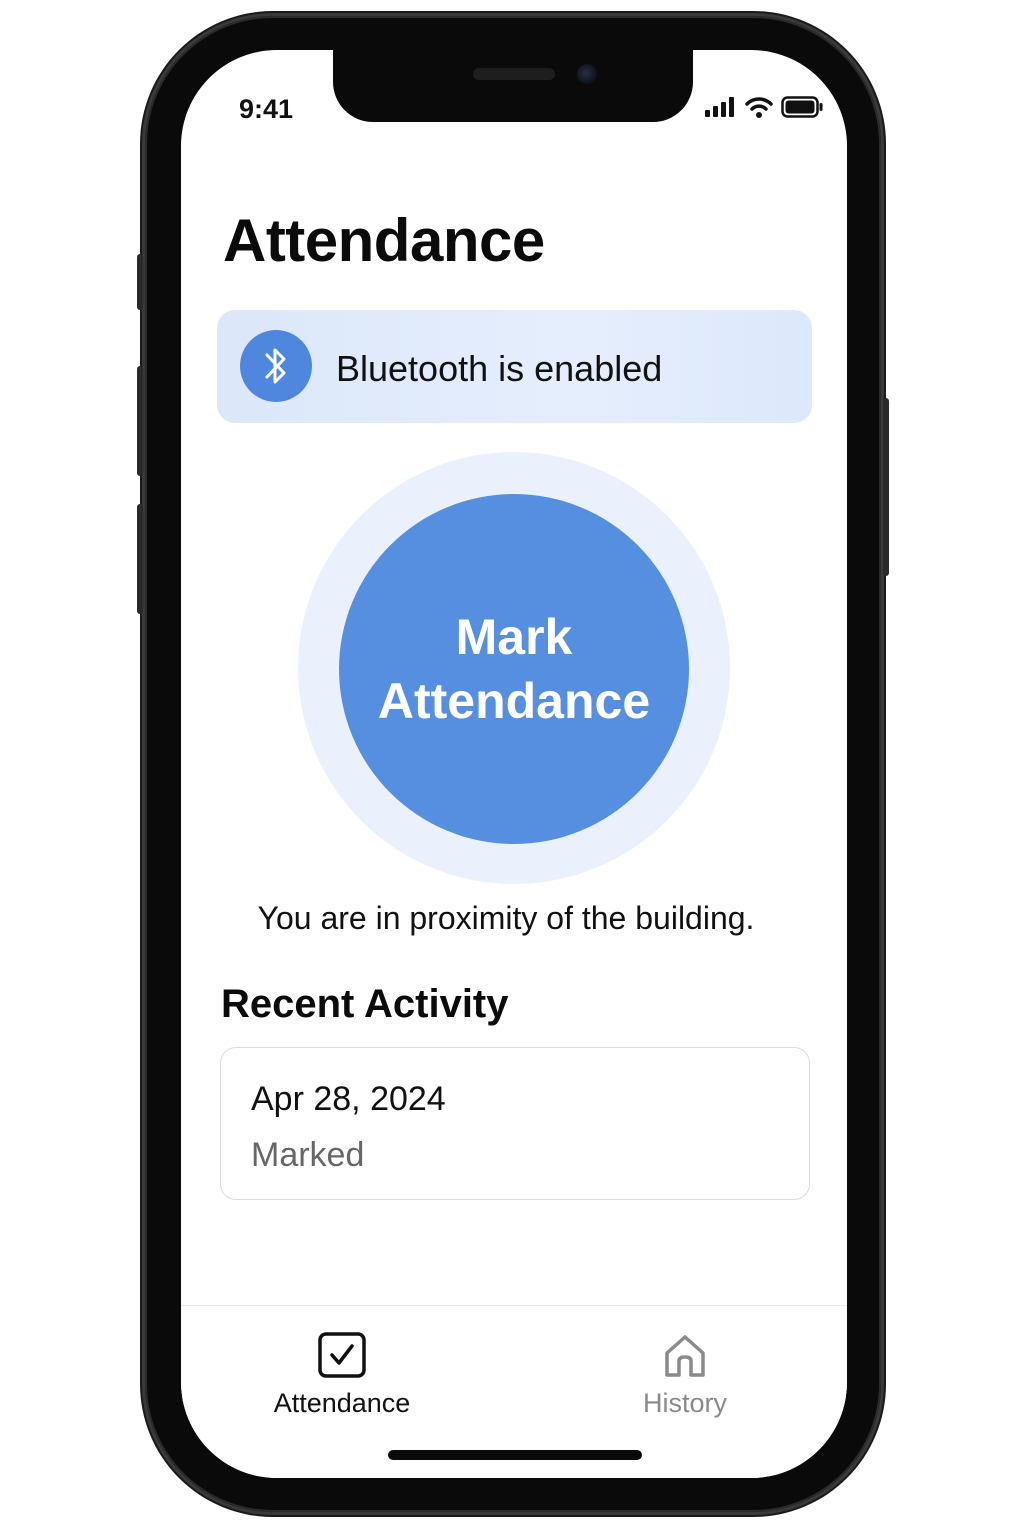 This screenshot has height=1536, width=1024. What do you see at coordinates (759, 107) in the screenshot?
I see `wifi-icon` at bounding box center [759, 107].